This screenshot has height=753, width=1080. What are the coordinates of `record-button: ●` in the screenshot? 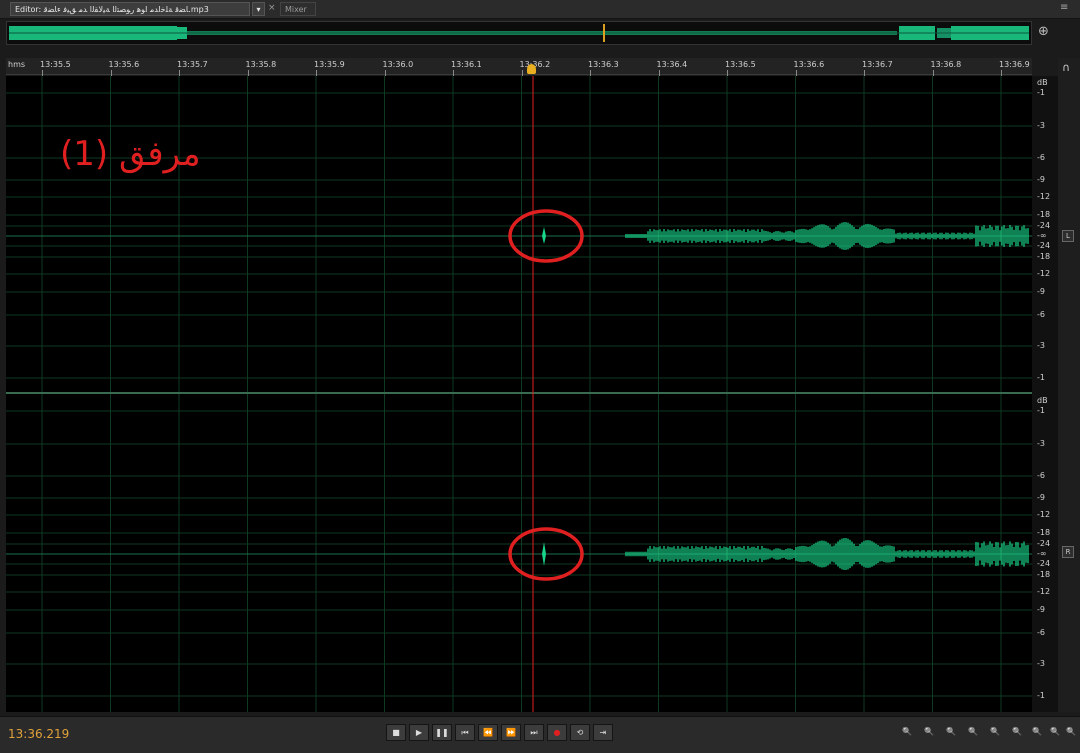 It's located at (557, 732).